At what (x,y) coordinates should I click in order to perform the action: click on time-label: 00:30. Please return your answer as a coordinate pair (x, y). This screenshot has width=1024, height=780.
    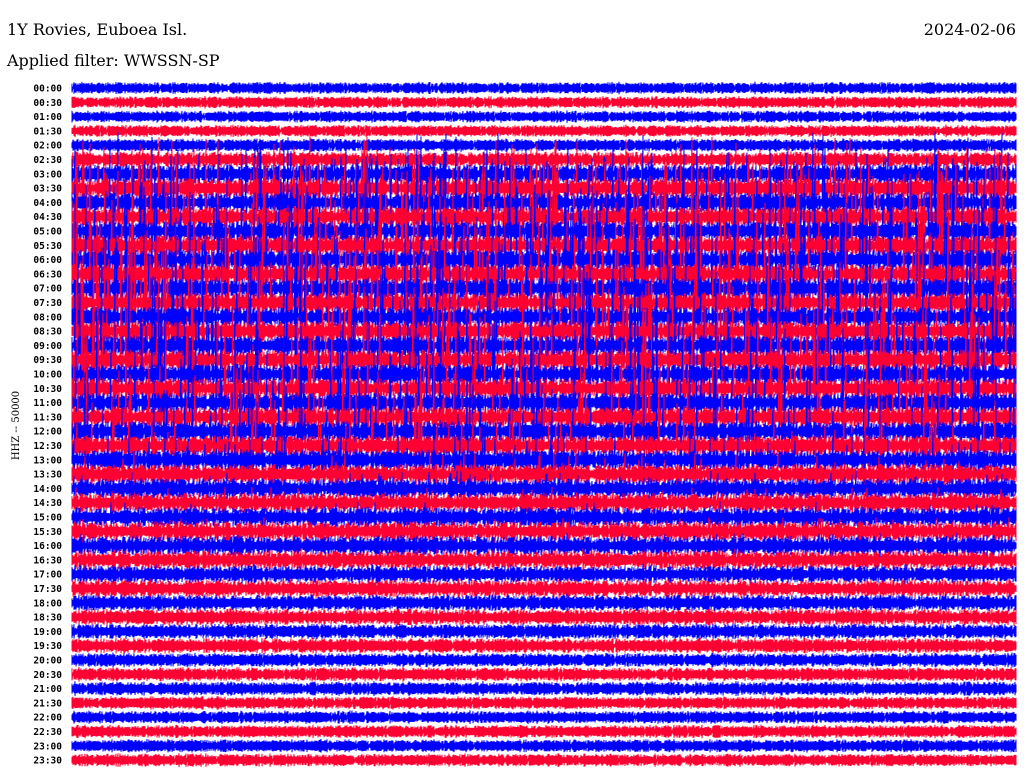
    Looking at the image, I should click on (47, 103).